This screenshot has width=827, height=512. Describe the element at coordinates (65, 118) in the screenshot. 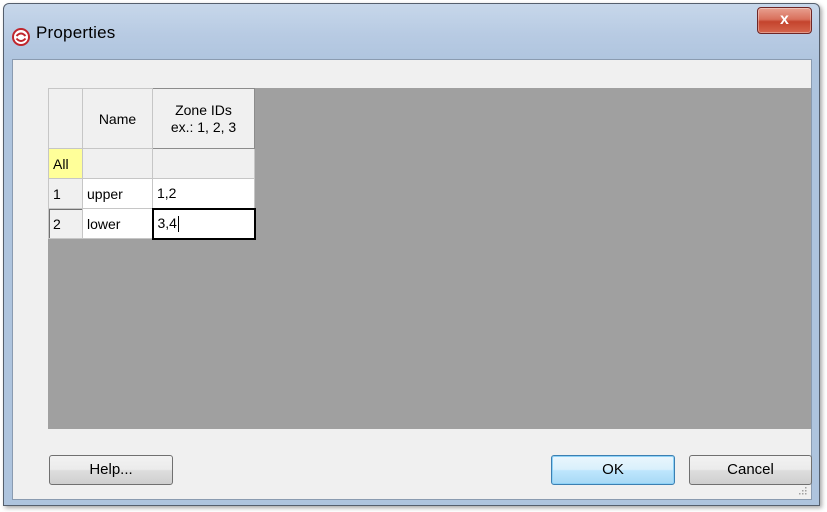

I see `grid-corner-header` at that location.